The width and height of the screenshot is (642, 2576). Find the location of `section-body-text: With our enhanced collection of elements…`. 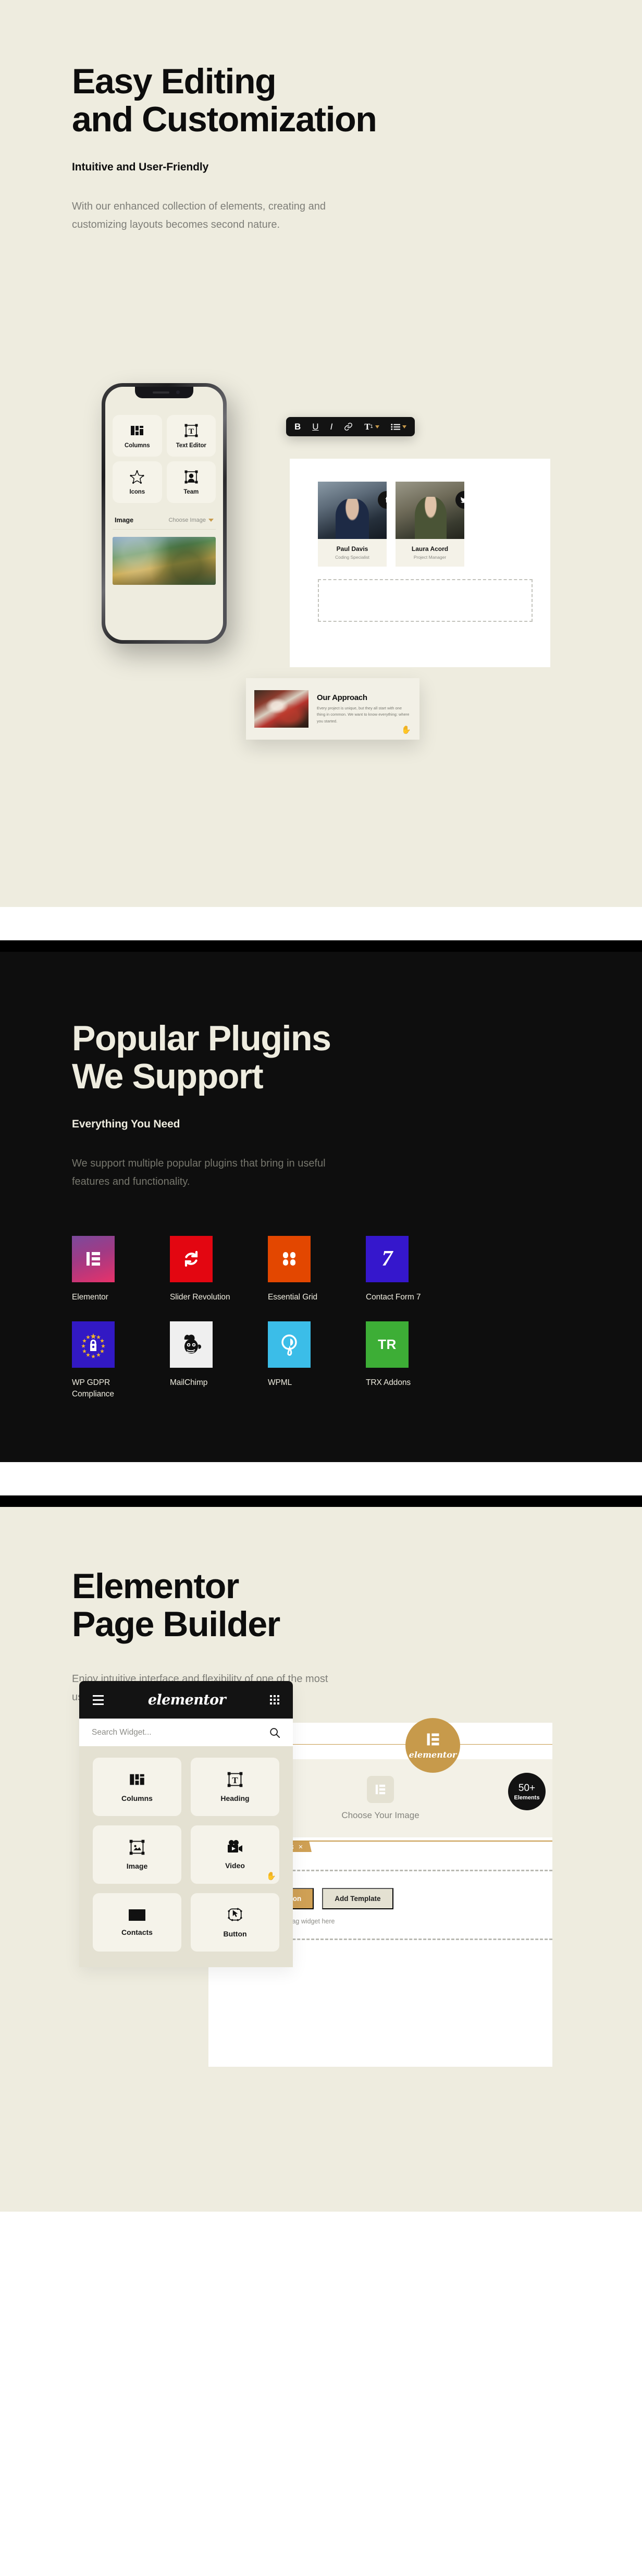

section-body-text: With our enhanced collection of elements… is located at coordinates (199, 215).